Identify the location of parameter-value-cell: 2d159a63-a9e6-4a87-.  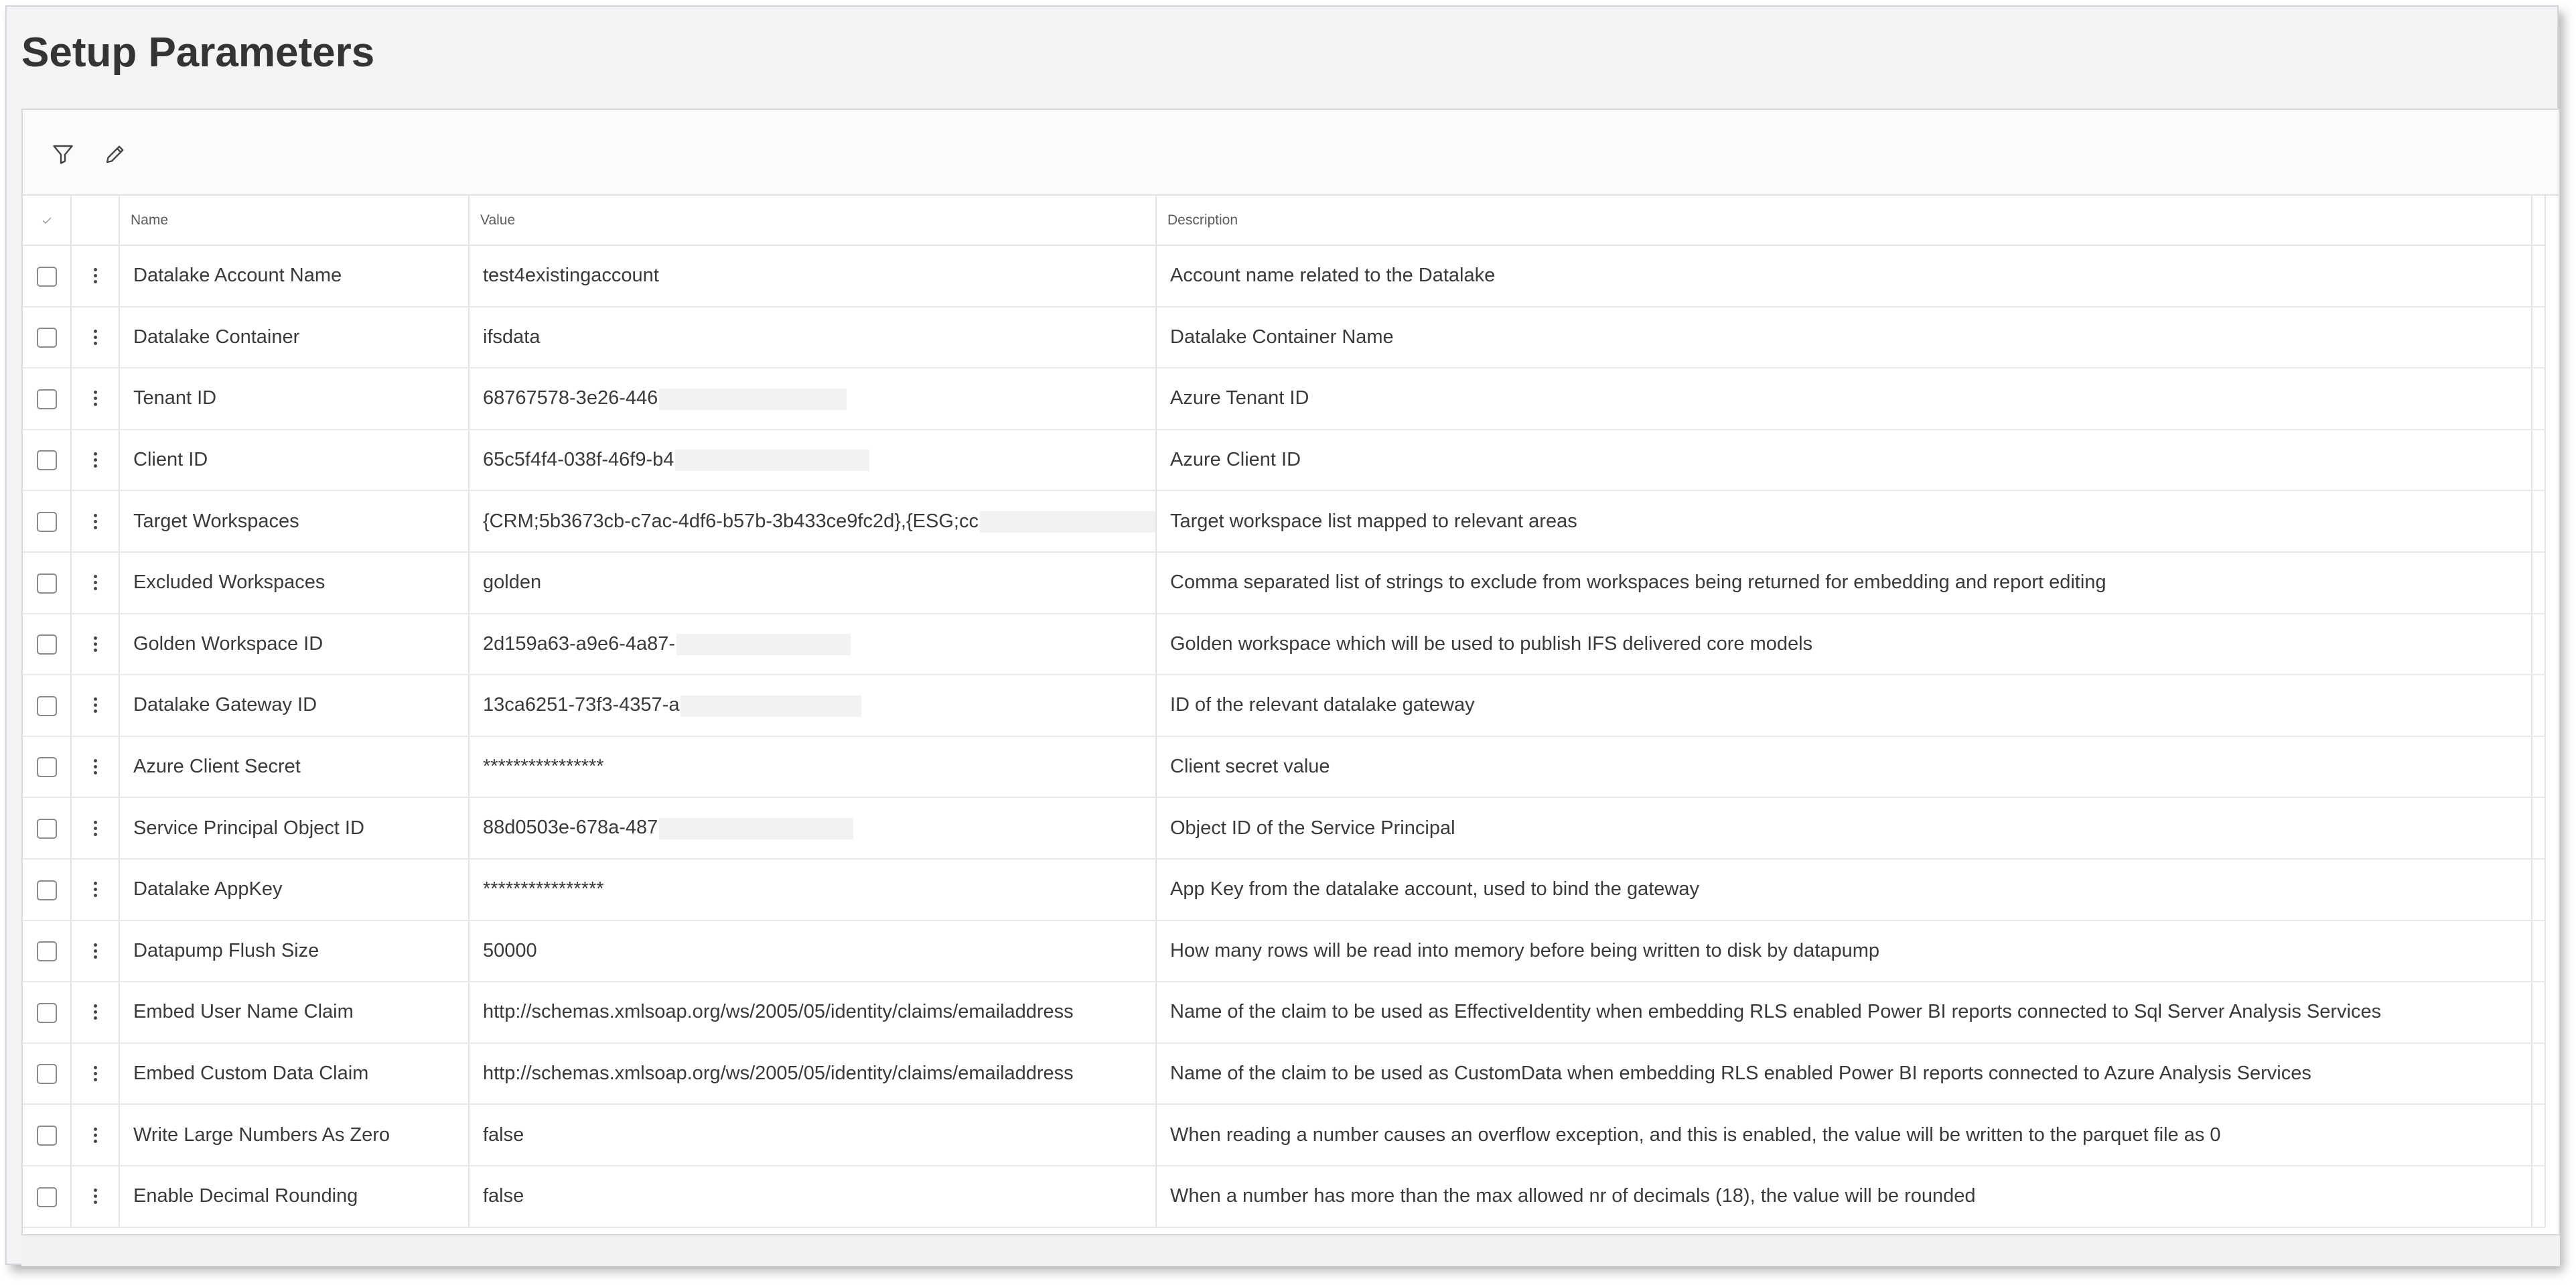
(813, 644).